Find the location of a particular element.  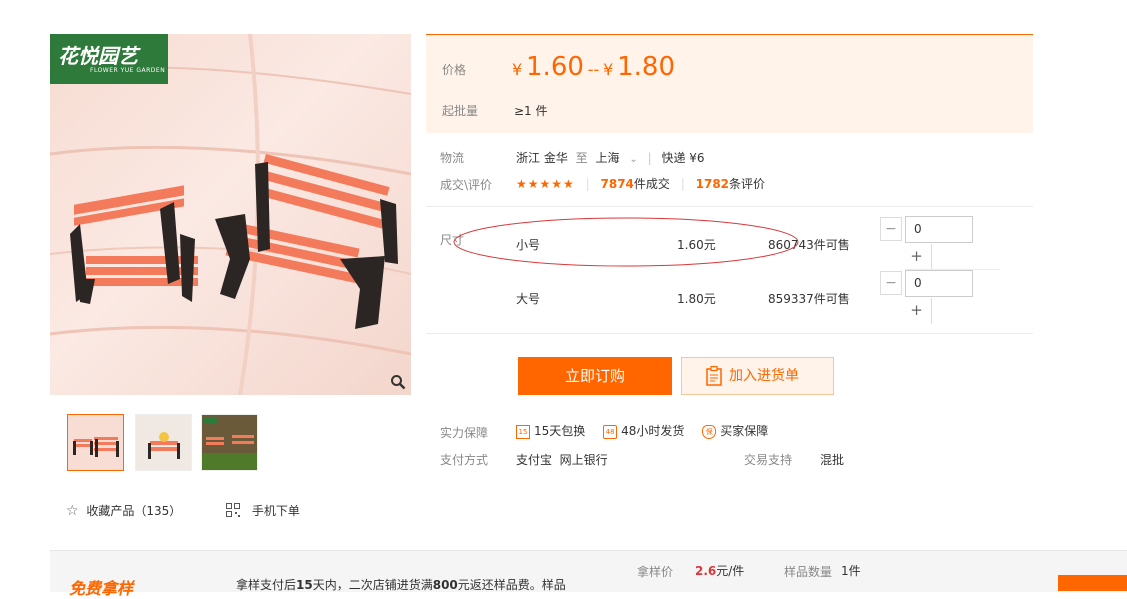

ship-to: 上海 is located at coordinates (607, 158).